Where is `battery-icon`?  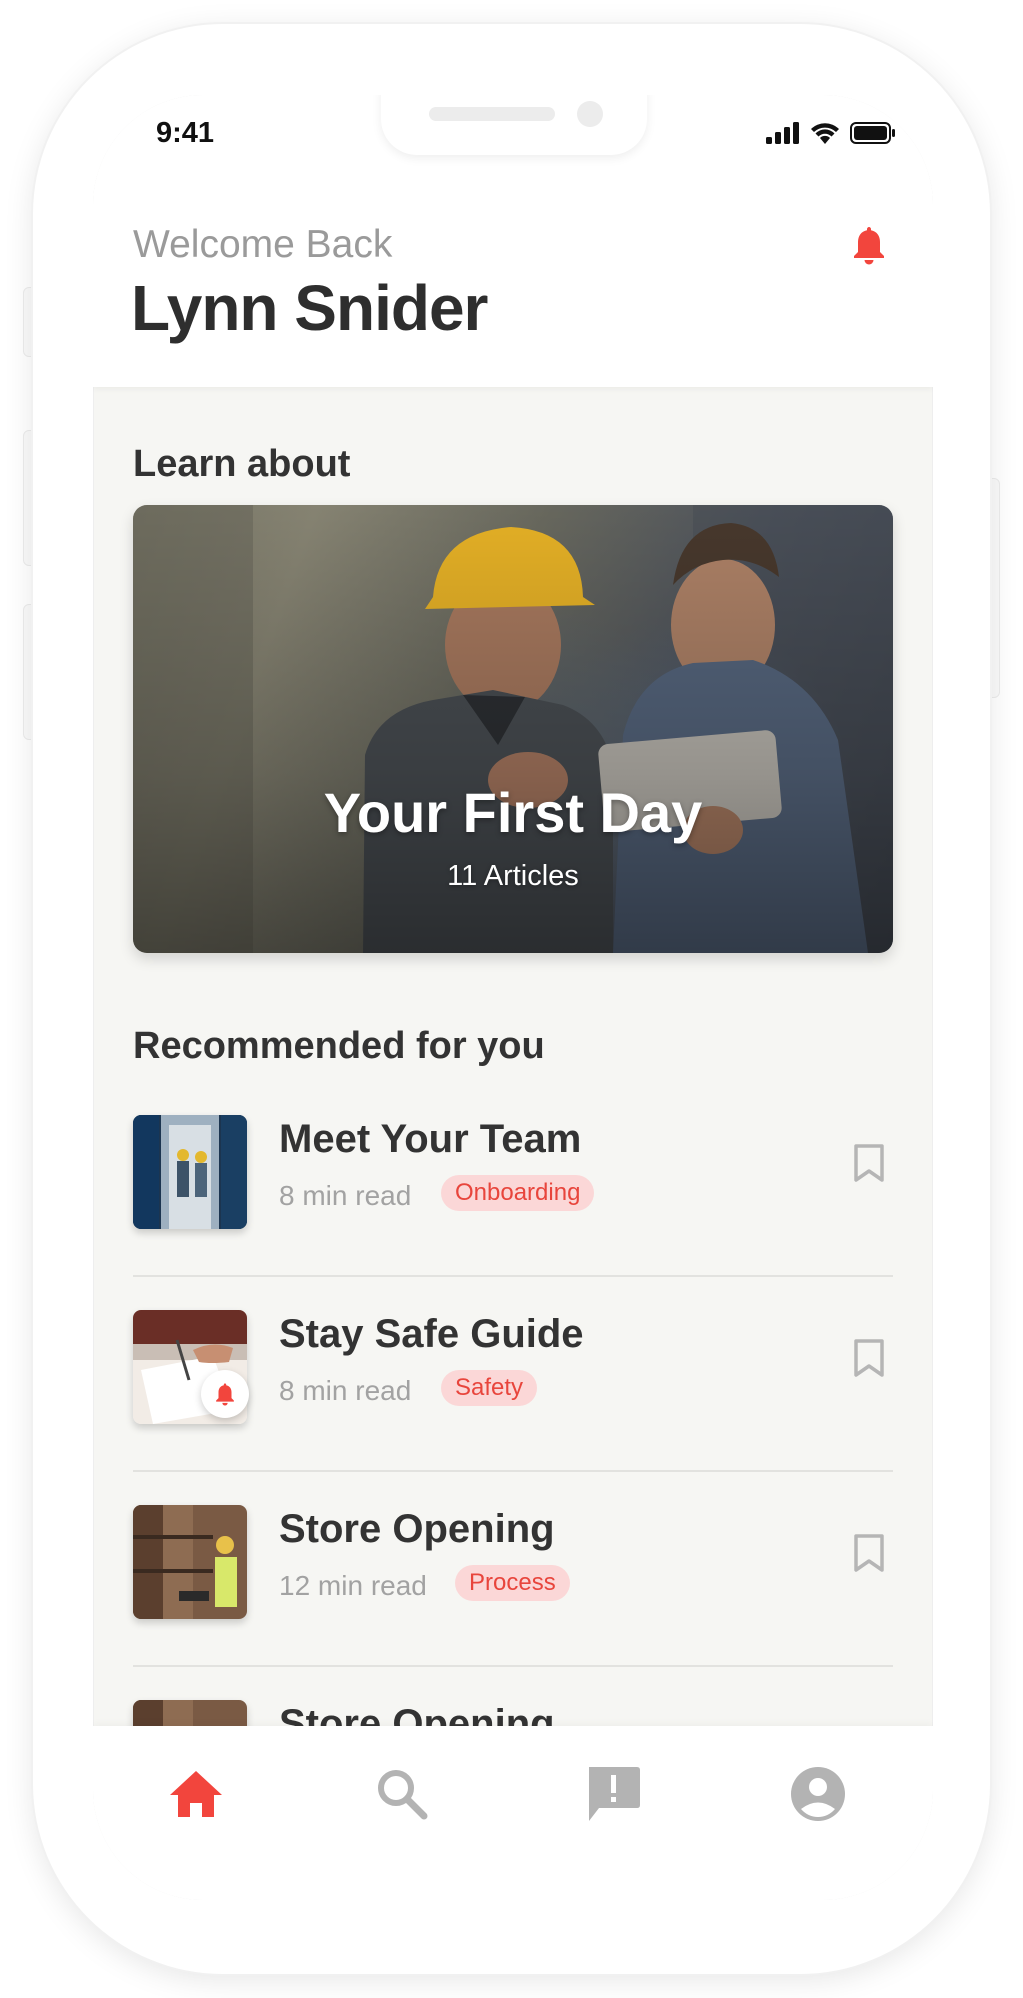
battery-icon is located at coordinates (872, 133).